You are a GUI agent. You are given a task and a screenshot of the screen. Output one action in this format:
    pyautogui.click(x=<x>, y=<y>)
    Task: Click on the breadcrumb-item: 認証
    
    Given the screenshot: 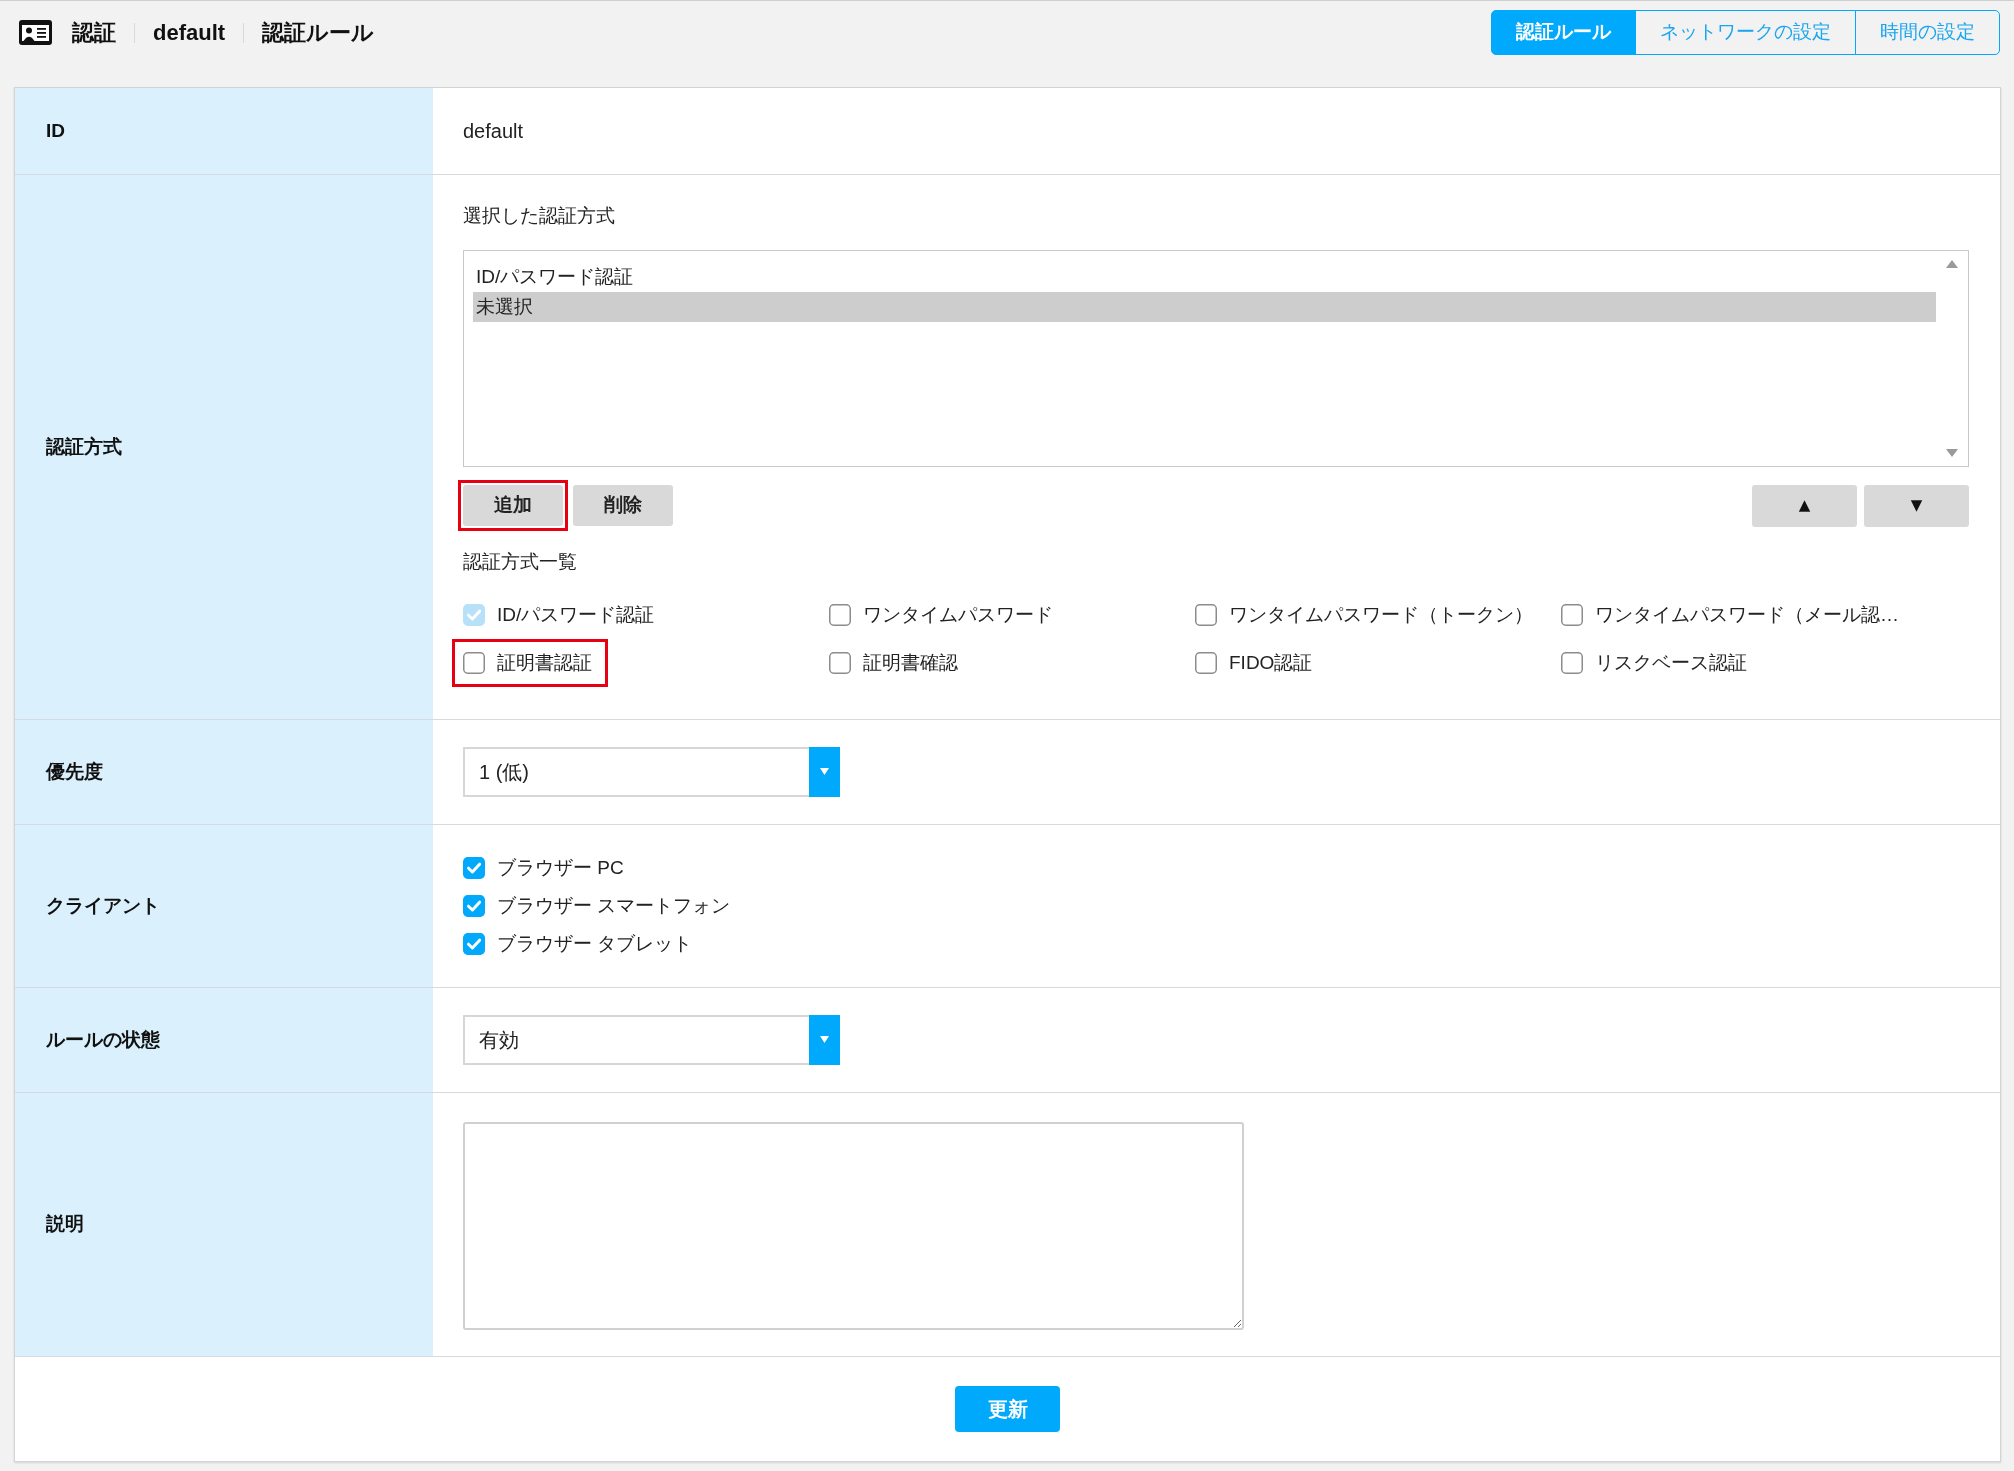 What is the action you would take?
    pyautogui.click(x=94, y=32)
    